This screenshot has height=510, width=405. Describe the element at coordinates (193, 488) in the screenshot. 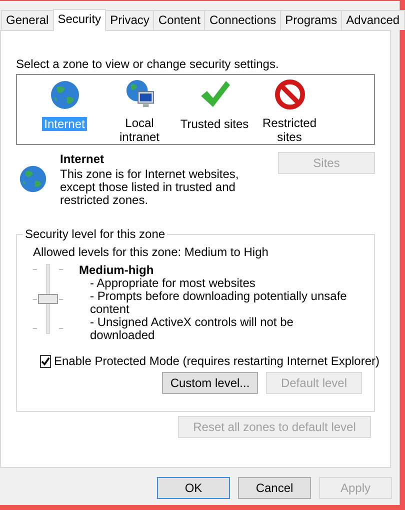

I see `dialog-button: OK` at that location.